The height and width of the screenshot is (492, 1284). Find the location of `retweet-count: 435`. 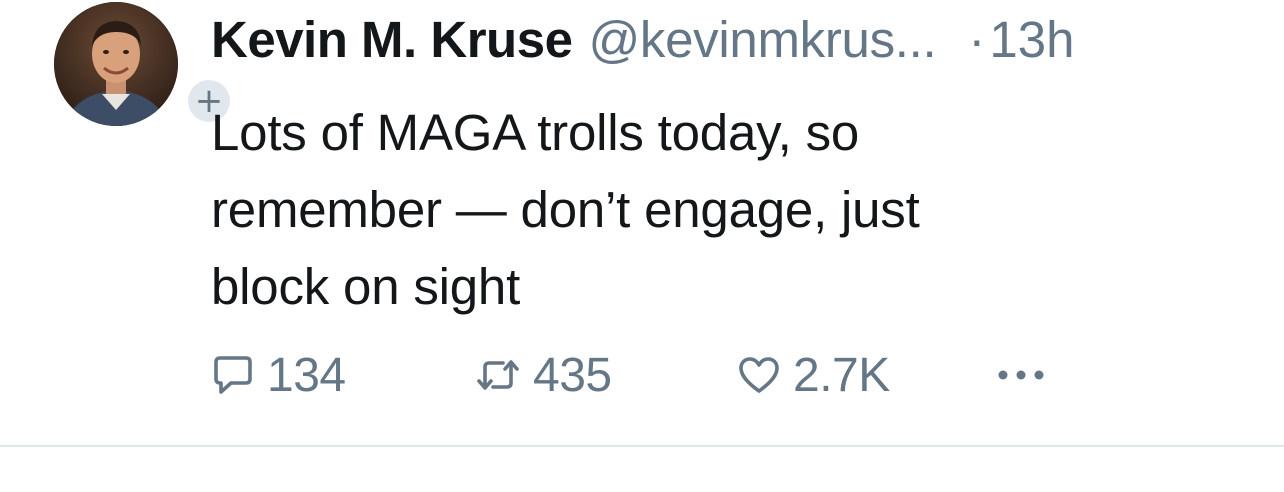

retweet-count: 435 is located at coordinates (572, 375).